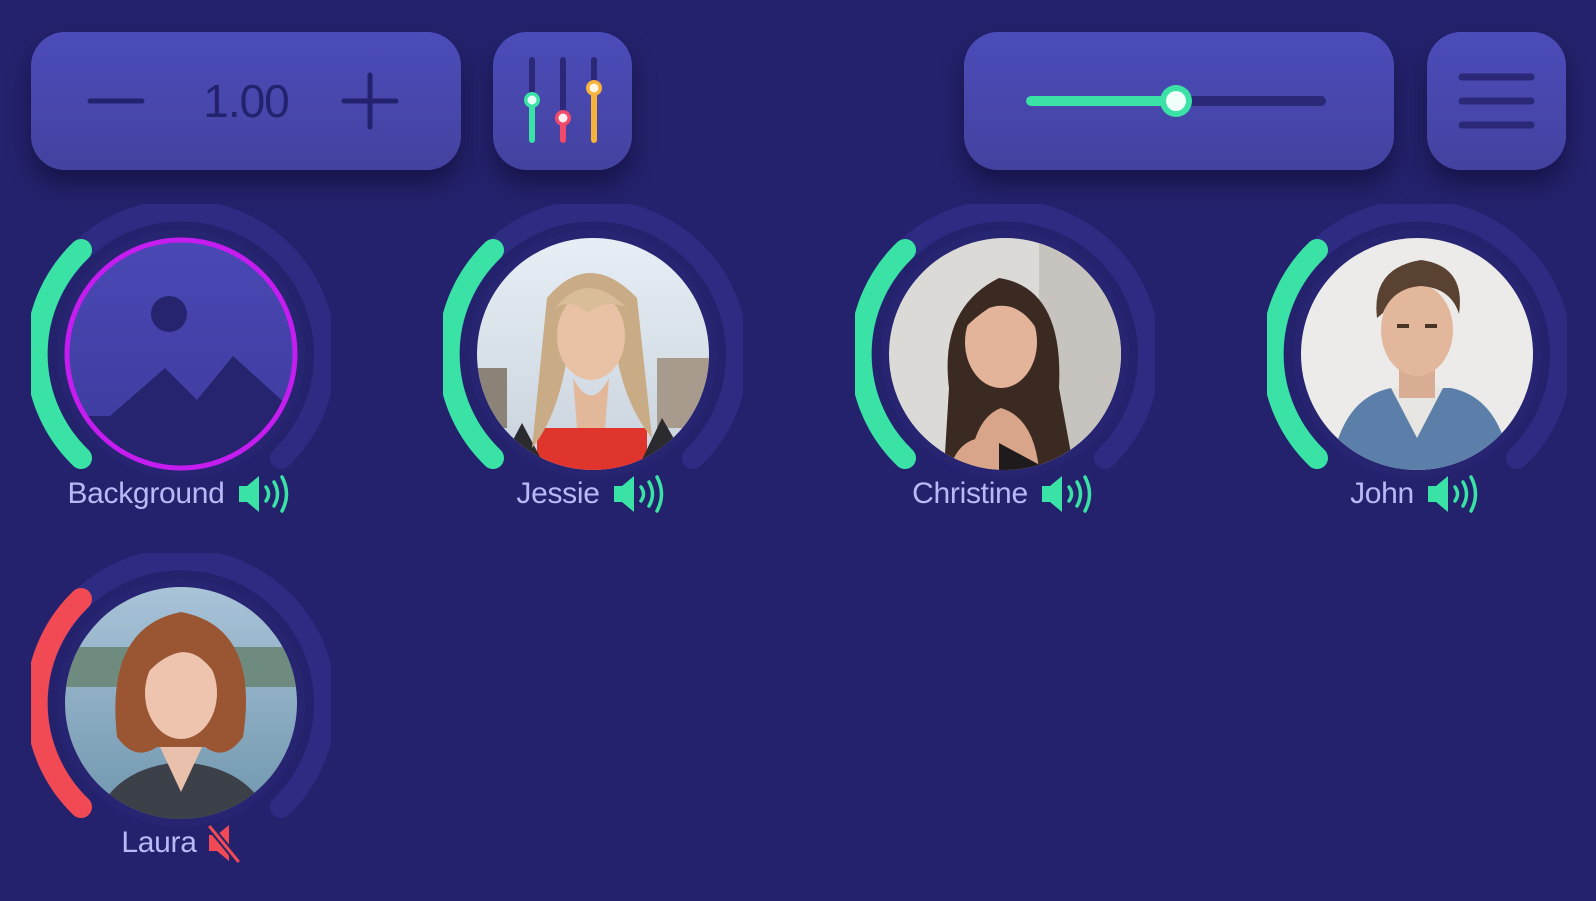 Image resolution: width=1596 pixels, height=901 pixels. Describe the element at coordinates (1176, 101) in the screenshot. I see `slider-handle` at that location.